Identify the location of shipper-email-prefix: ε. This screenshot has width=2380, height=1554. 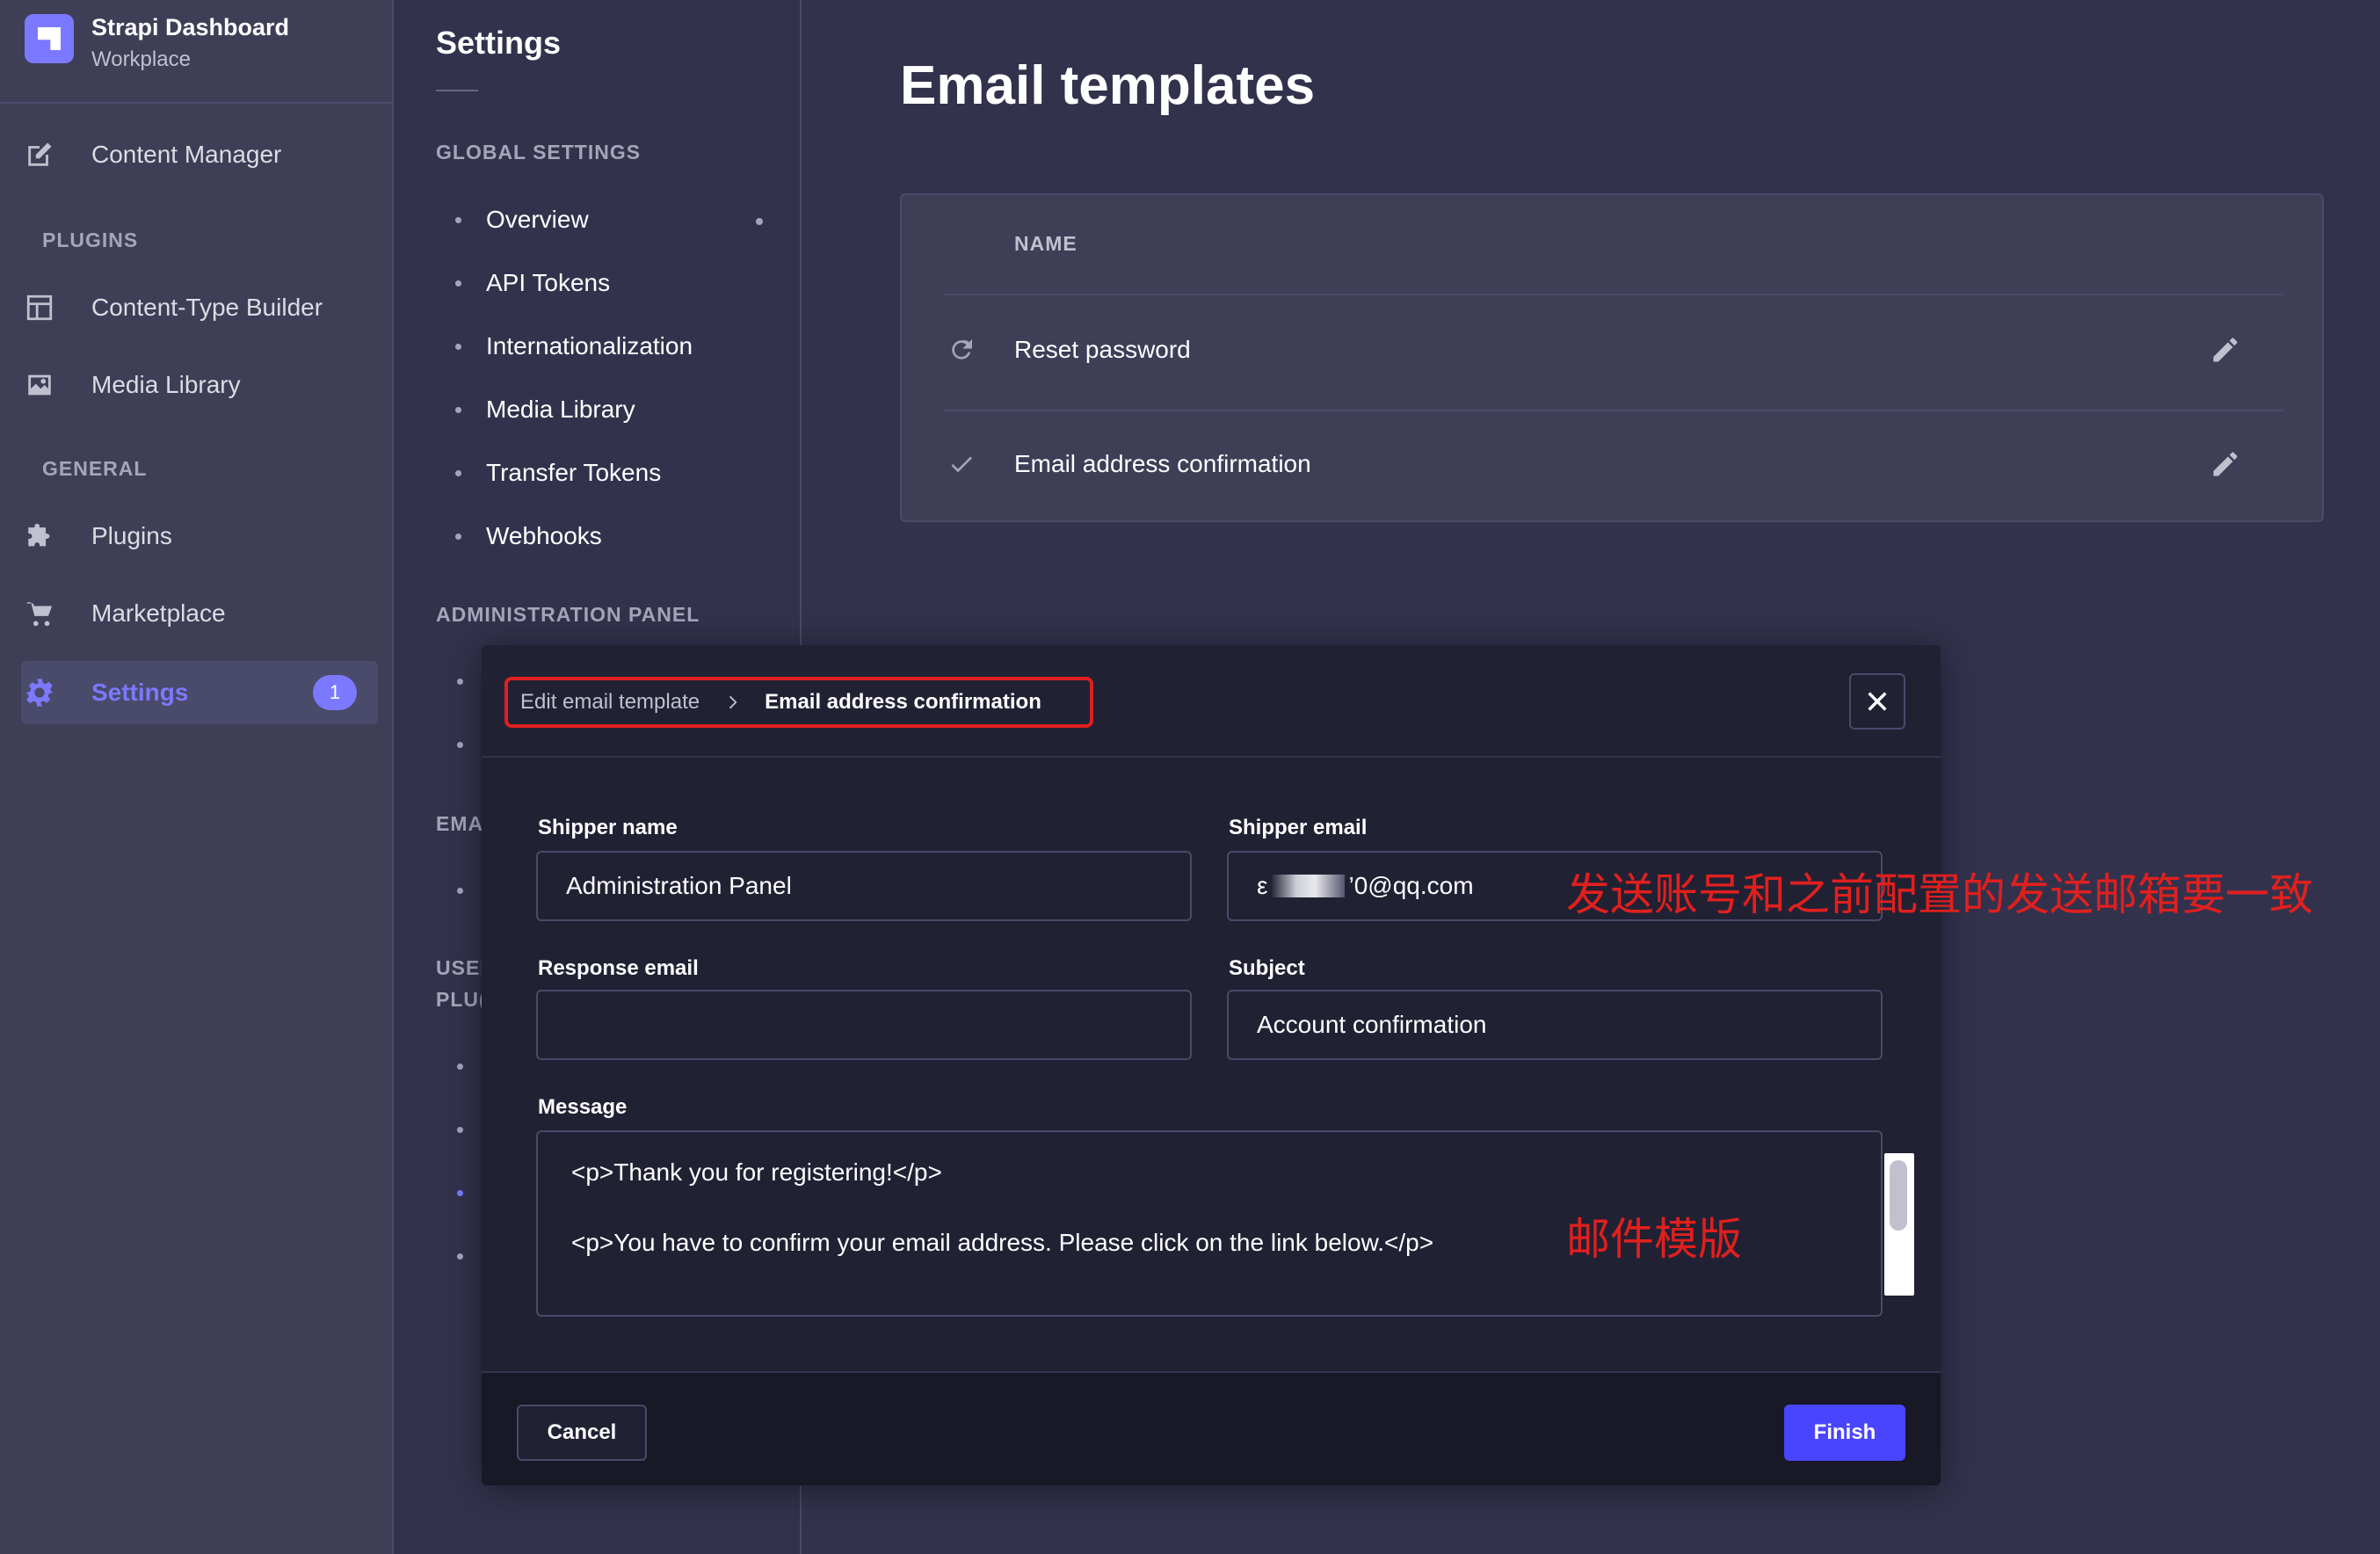
(1262, 885).